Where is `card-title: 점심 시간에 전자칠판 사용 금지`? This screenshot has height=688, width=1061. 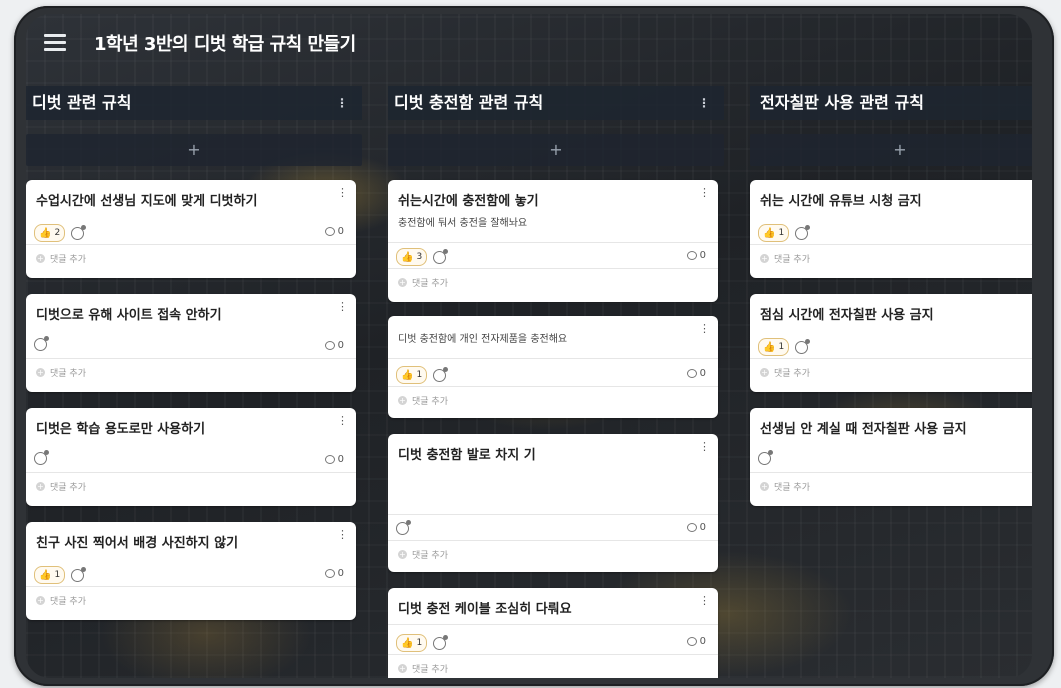
card-title: 점심 시간에 전자칠판 사용 금지 is located at coordinates (847, 315).